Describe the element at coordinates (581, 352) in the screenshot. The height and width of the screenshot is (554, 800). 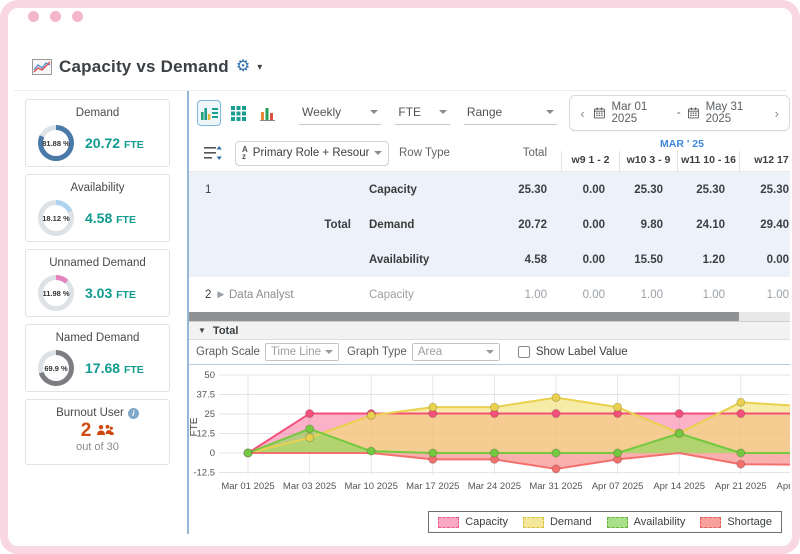
I see `show-label-value-label: Show Label Value` at that location.